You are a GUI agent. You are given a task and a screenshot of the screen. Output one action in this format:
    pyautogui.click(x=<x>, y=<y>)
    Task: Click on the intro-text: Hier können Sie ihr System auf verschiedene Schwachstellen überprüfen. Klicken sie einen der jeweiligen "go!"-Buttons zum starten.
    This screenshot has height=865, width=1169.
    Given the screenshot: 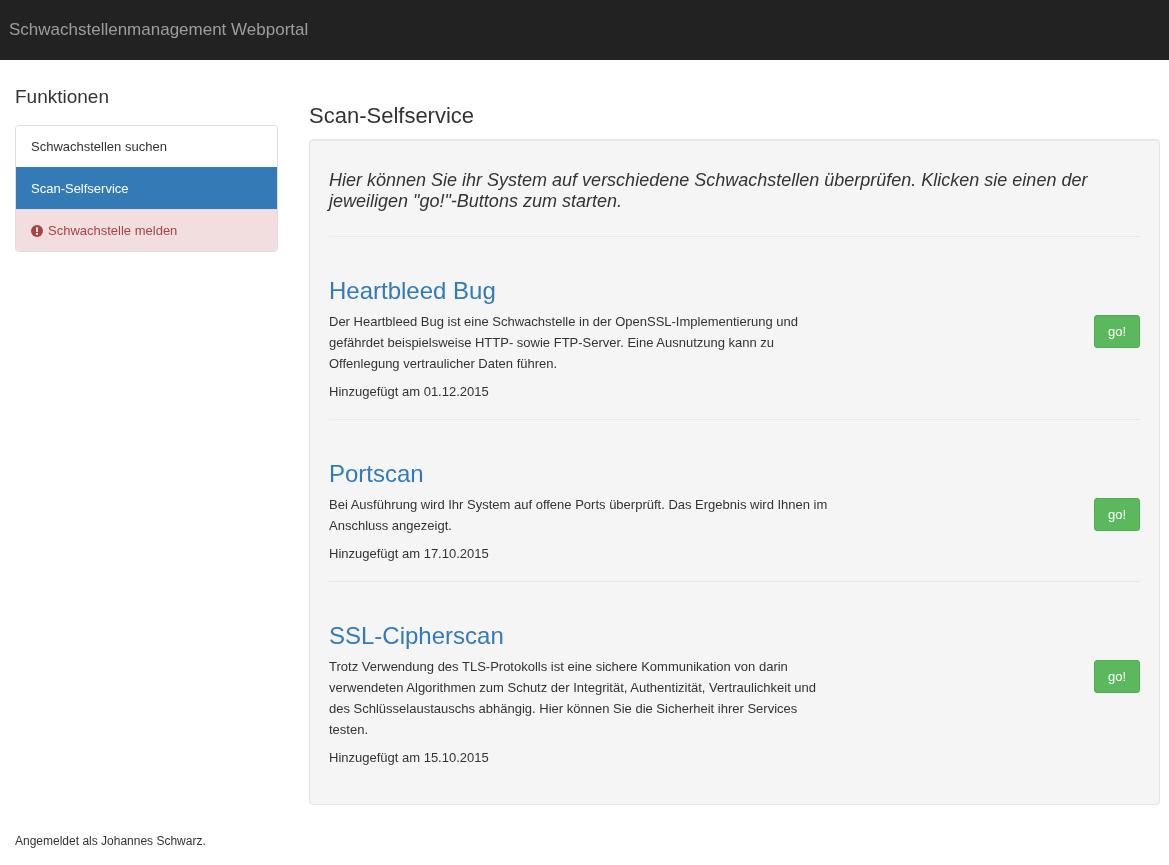 What is the action you would take?
    pyautogui.click(x=709, y=191)
    